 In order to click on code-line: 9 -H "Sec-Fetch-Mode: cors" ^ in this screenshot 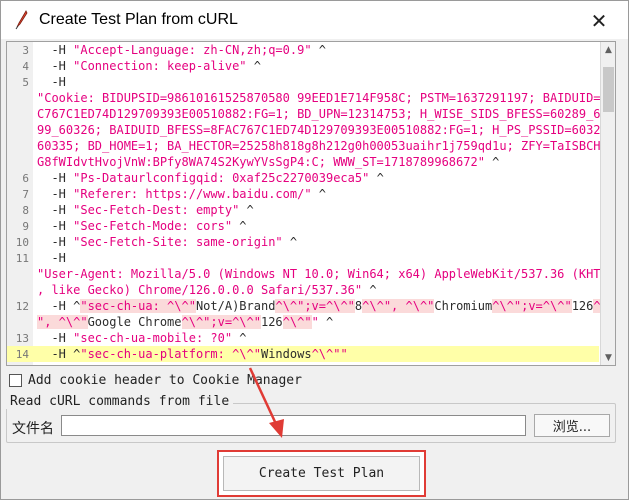, I will do `click(303, 226)`.